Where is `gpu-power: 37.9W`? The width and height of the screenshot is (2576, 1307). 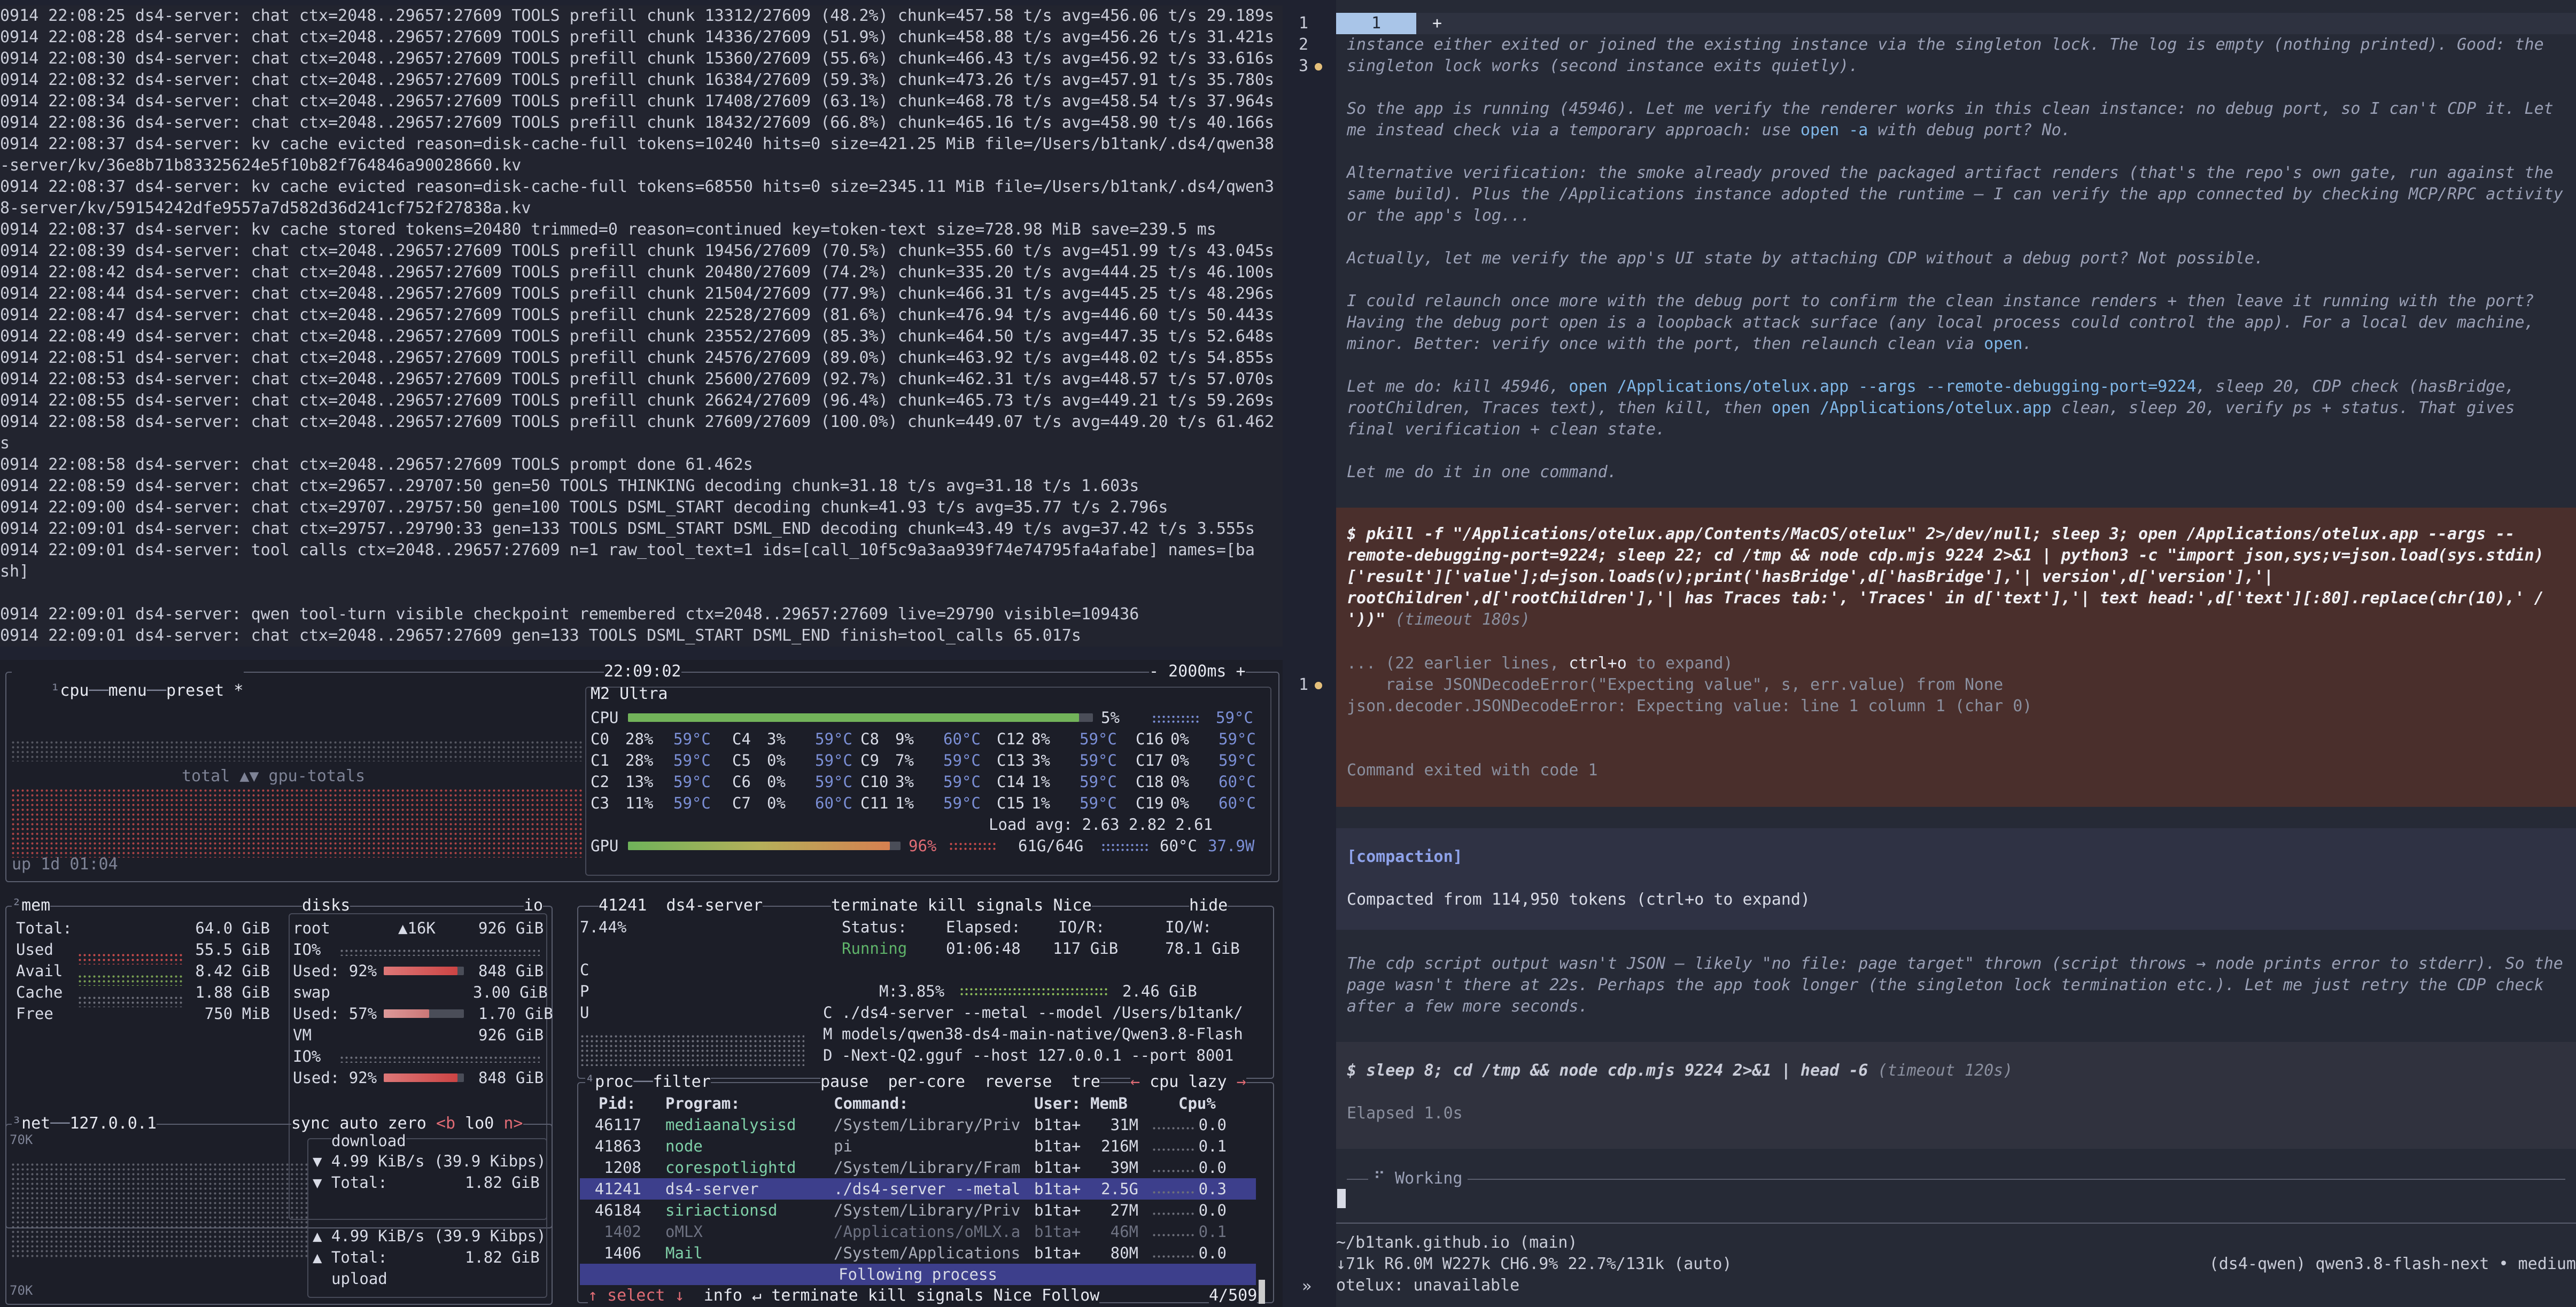
gpu-power: 37.9W is located at coordinates (1231, 846).